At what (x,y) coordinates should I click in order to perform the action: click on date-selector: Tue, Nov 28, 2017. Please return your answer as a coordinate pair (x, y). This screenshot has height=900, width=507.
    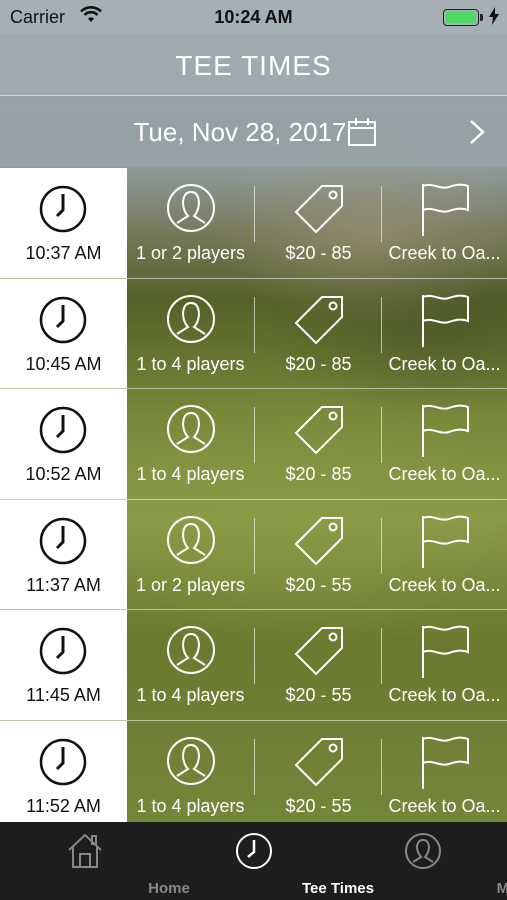
    Looking at the image, I should click on (253, 132).